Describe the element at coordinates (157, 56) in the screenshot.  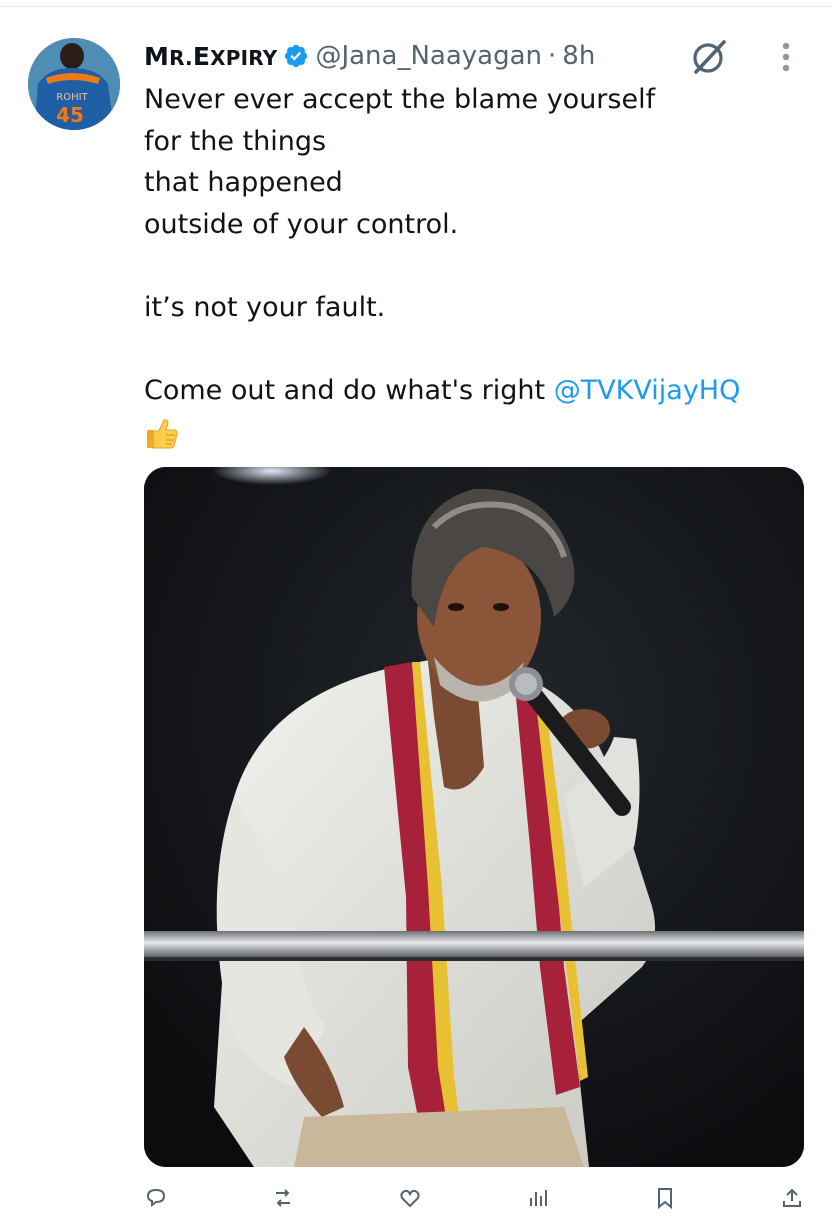
I see `display-name-part: M` at that location.